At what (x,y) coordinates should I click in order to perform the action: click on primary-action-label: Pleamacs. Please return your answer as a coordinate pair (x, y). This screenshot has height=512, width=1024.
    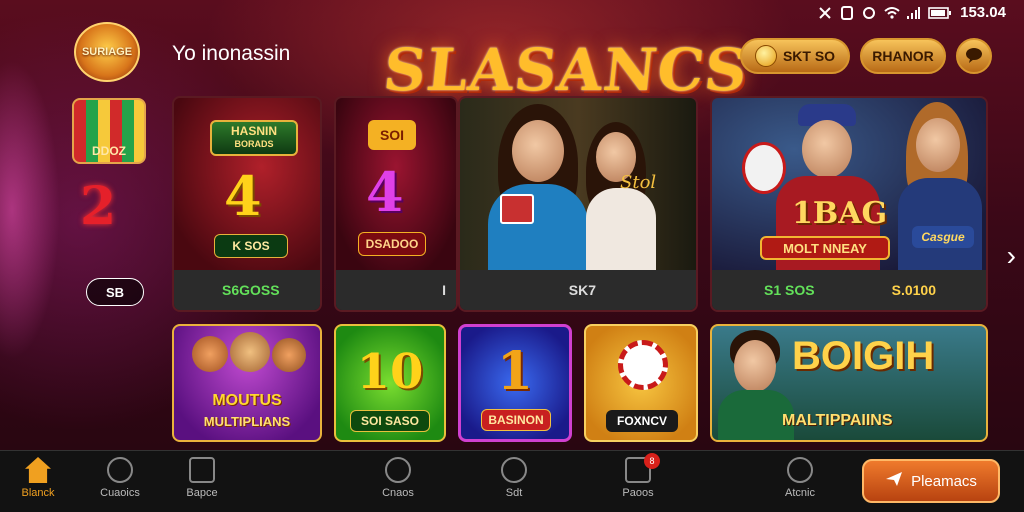
    Looking at the image, I should click on (944, 481).